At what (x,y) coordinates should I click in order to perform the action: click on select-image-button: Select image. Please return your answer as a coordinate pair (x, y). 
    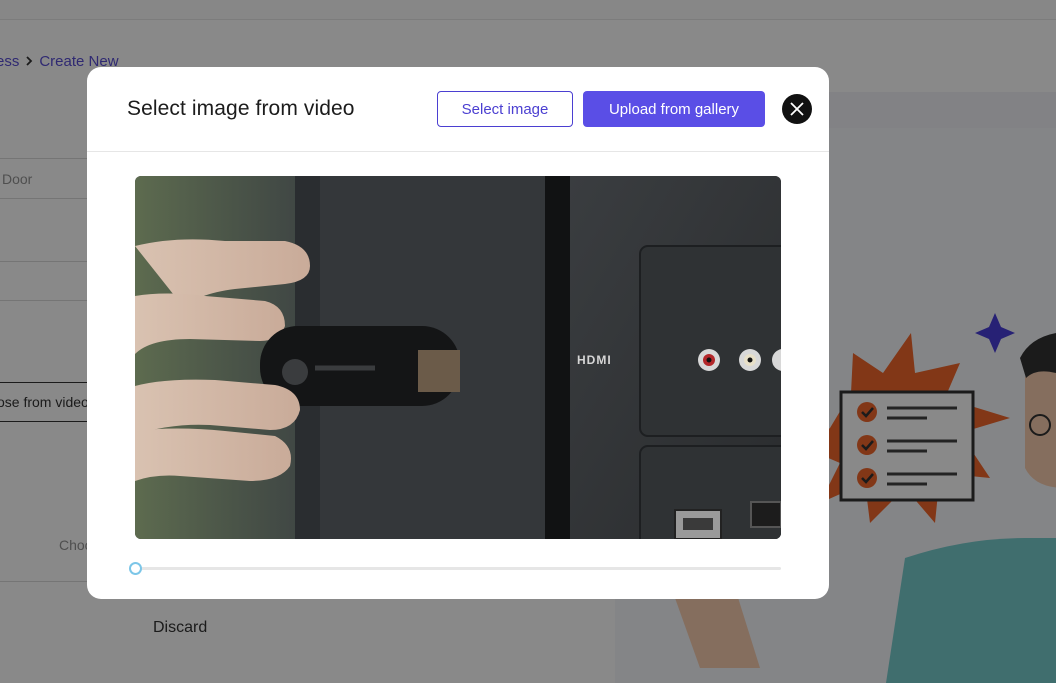
    Looking at the image, I should click on (505, 109).